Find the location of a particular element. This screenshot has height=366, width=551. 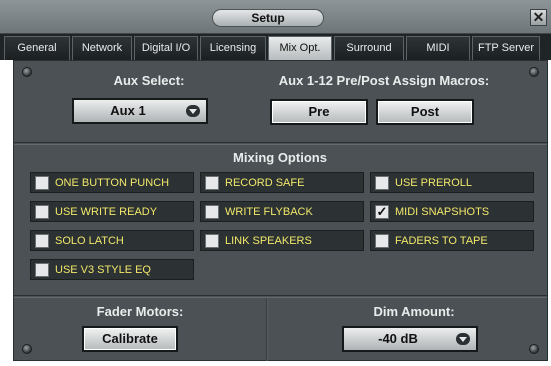

tab-general: General is located at coordinates (37, 48).